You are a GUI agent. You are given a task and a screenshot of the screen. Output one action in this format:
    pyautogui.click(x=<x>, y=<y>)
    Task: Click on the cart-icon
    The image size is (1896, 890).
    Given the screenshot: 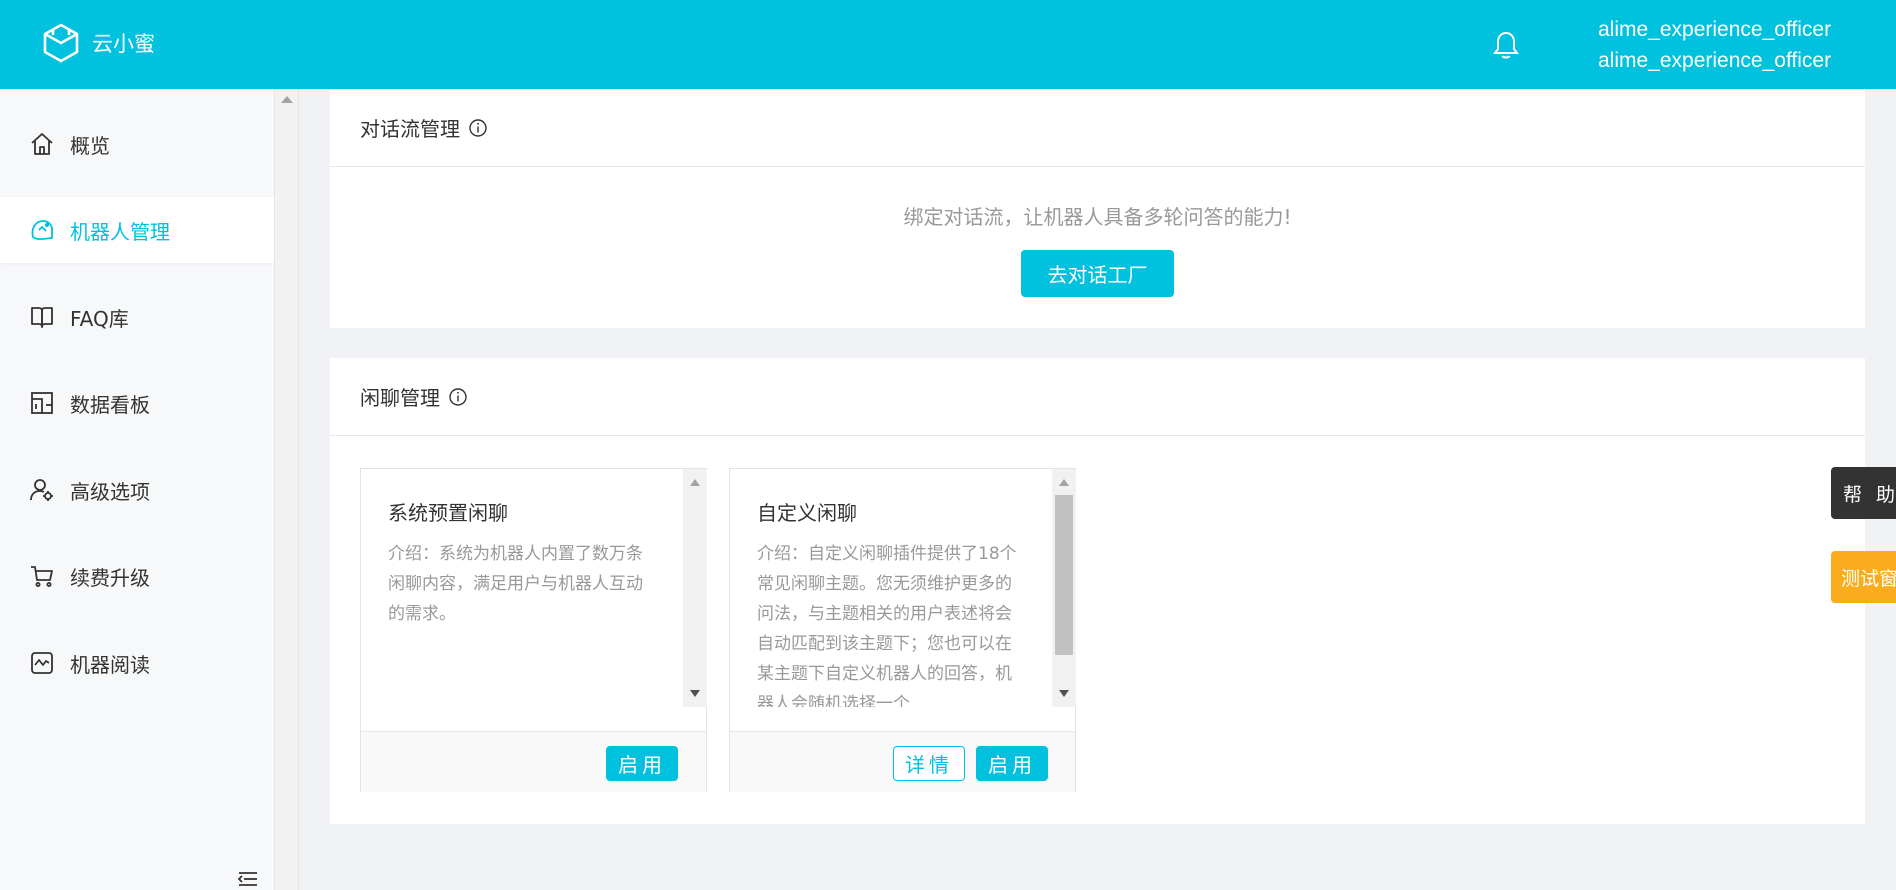 What is the action you would take?
    pyautogui.click(x=42, y=576)
    